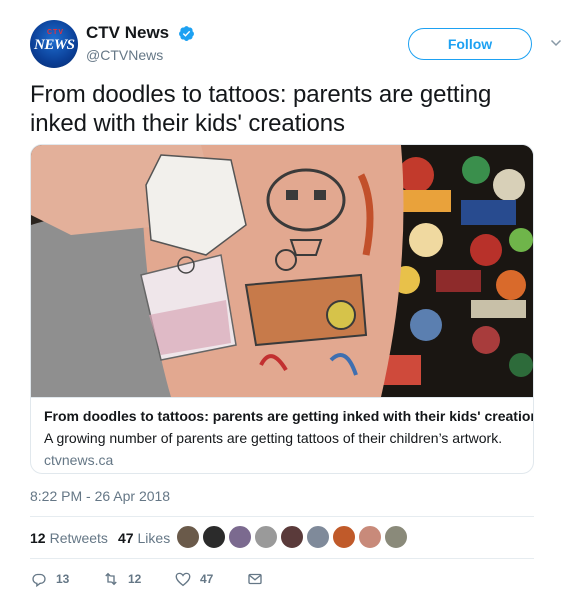 This screenshot has width=564, height=611. Describe the element at coordinates (39, 580) in the screenshot. I see `reply-icon` at that location.